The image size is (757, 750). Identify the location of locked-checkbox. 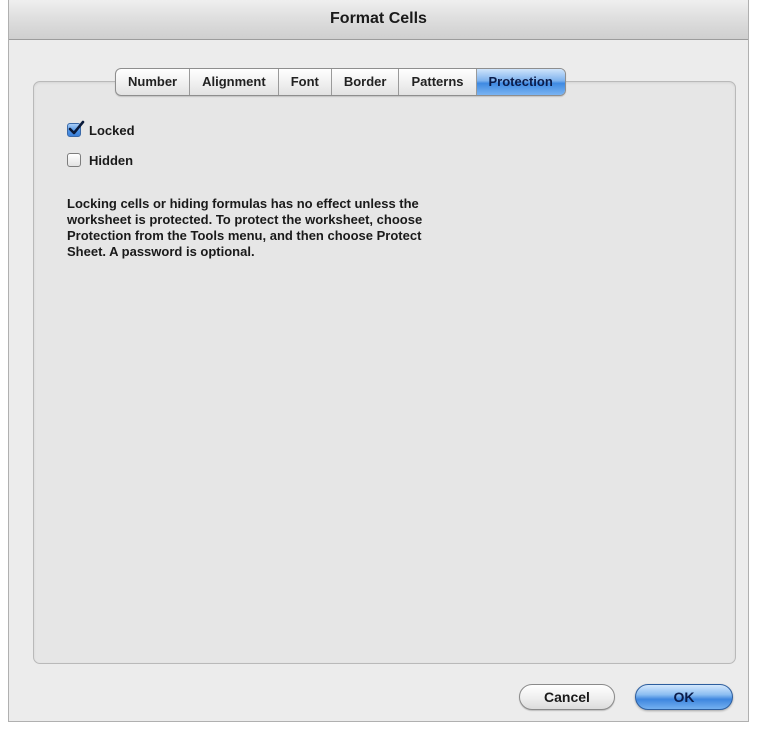
(76, 128).